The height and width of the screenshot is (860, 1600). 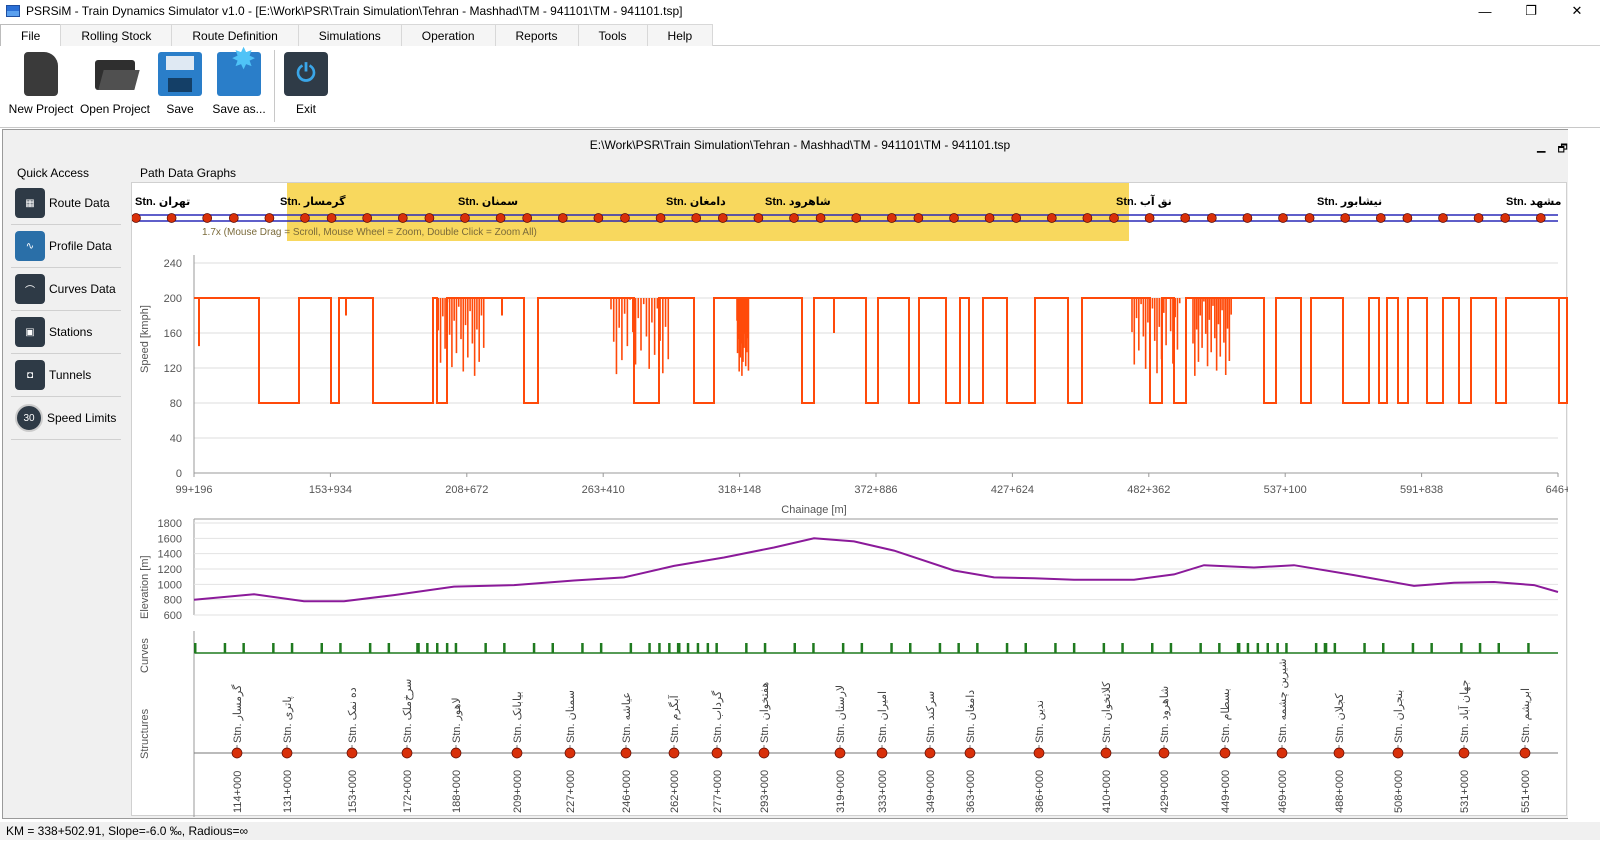 I want to click on speed-limit-icon: 30, so click(x=29, y=418).